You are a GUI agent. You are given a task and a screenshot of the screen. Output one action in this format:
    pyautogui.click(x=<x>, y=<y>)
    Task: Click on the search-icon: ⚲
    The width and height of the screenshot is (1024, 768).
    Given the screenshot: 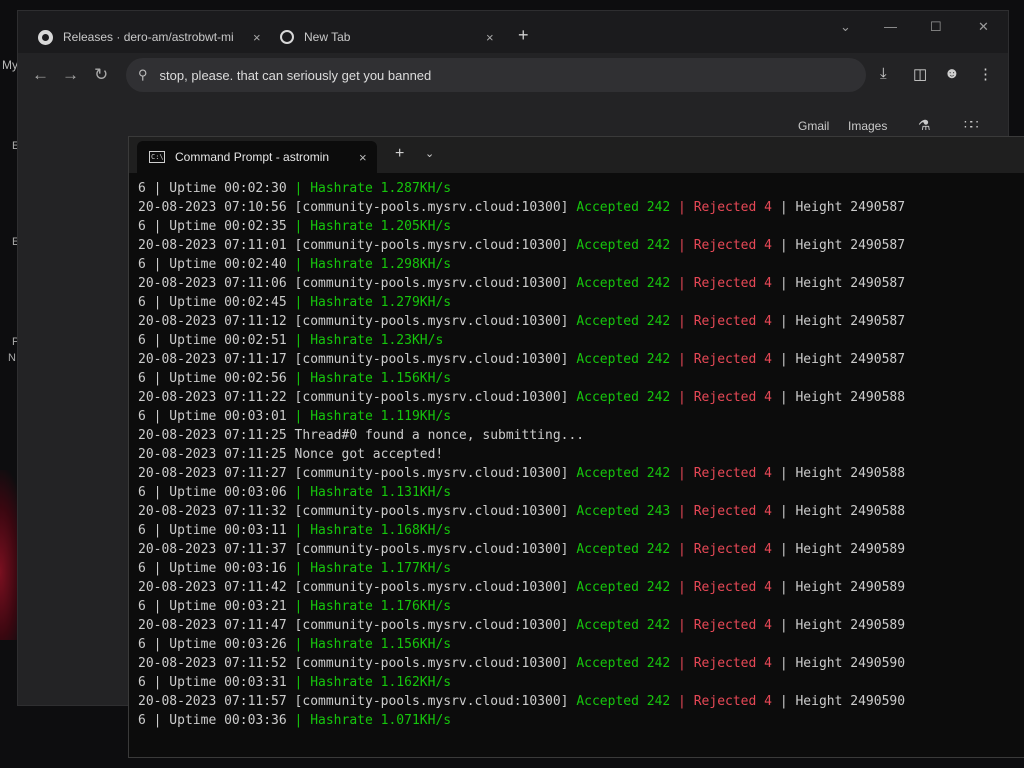 What is the action you would take?
    pyautogui.click(x=143, y=74)
    